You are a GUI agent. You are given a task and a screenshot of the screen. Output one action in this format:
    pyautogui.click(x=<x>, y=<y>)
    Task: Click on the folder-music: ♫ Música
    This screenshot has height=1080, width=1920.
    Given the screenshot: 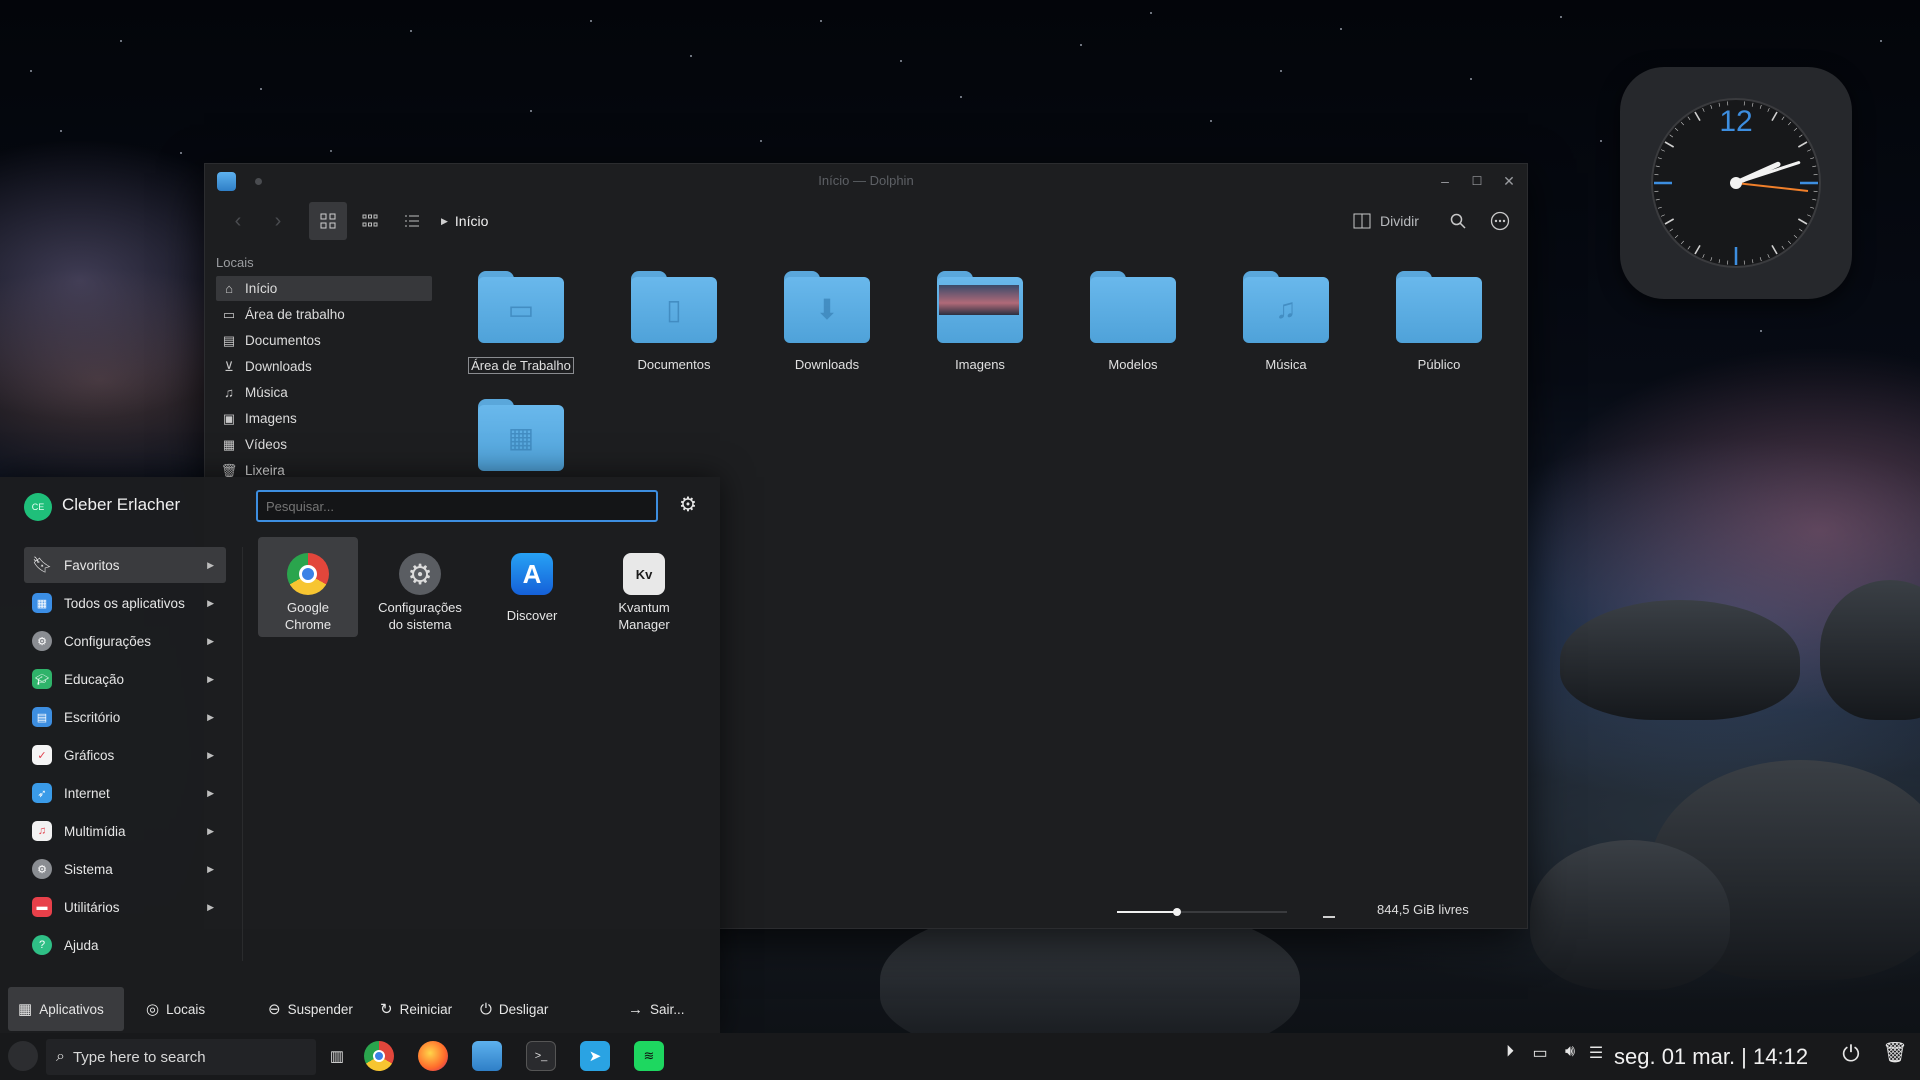 What is the action you would take?
    pyautogui.click(x=1286, y=321)
    